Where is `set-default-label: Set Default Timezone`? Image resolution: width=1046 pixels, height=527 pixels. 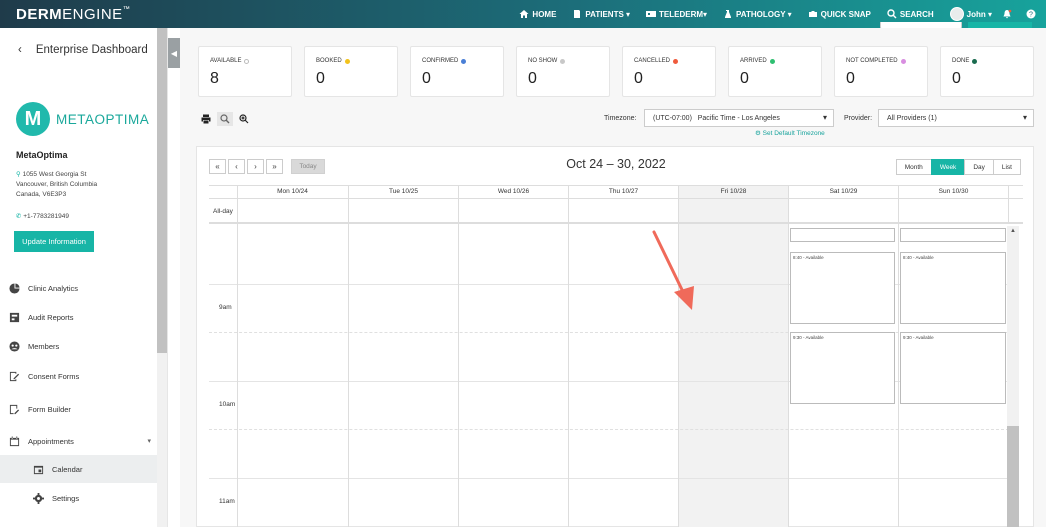 set-default-label: Set Default Timezone is located at coordinates (793, 133).